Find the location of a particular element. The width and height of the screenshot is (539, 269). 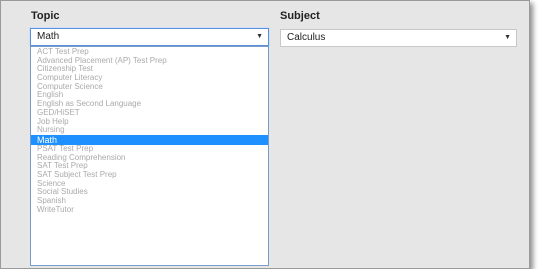

topic-label: Topic is located at coordinates (45, 16).